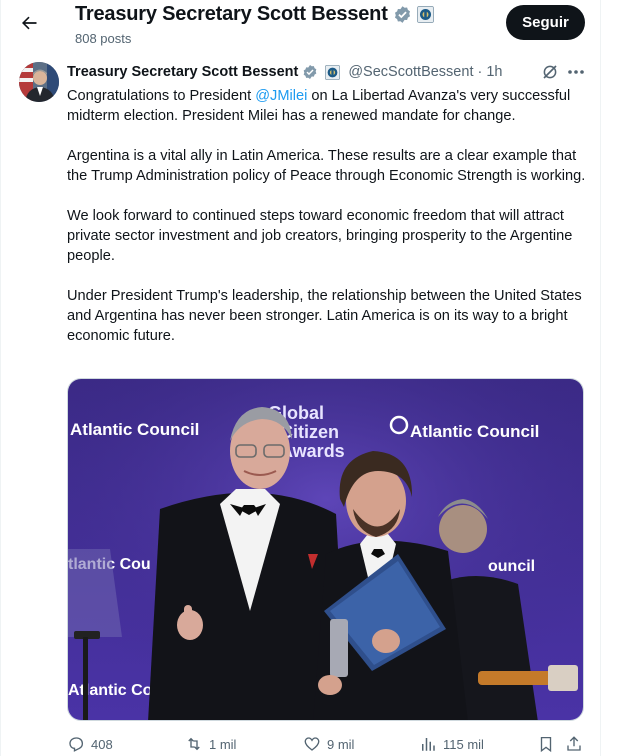  Describe the element at coordinates (102, 744) in the screenshot. I see `reply-count: 408` at that location.